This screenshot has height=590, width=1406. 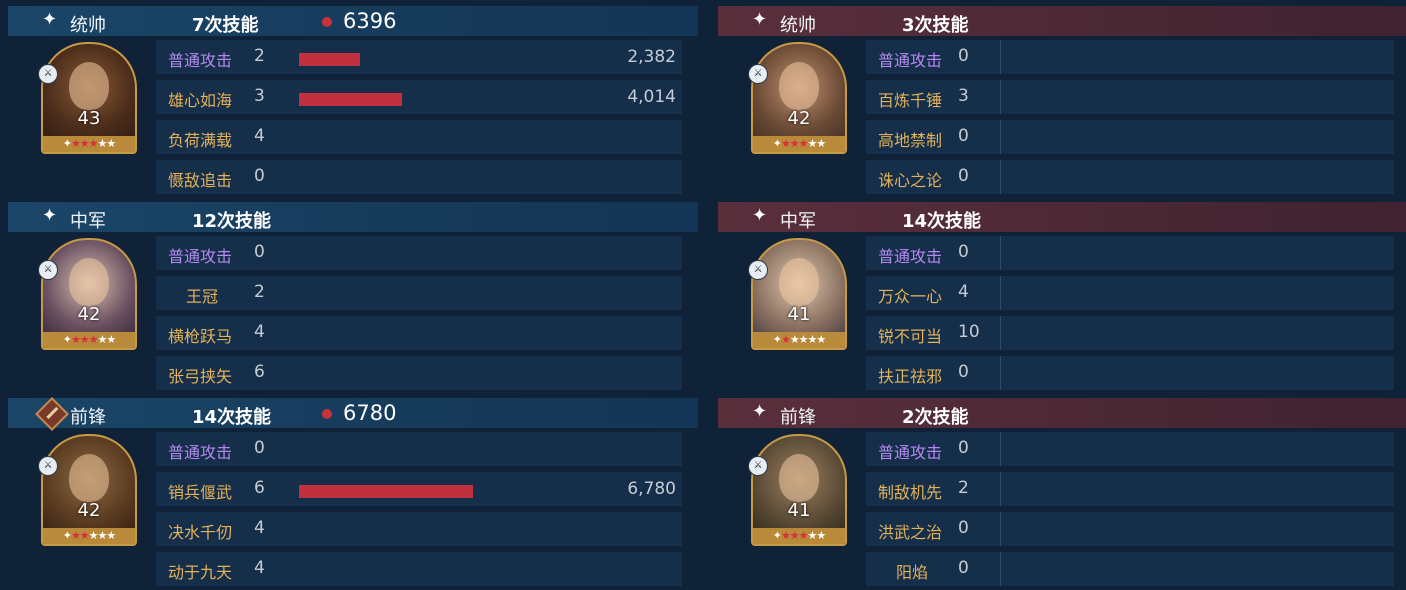 What do you see at coordinates (1062, 217) in the screenshot?
I see `slot-header: ✦ 中军 14次技能` at bounding box center [1062, 217].